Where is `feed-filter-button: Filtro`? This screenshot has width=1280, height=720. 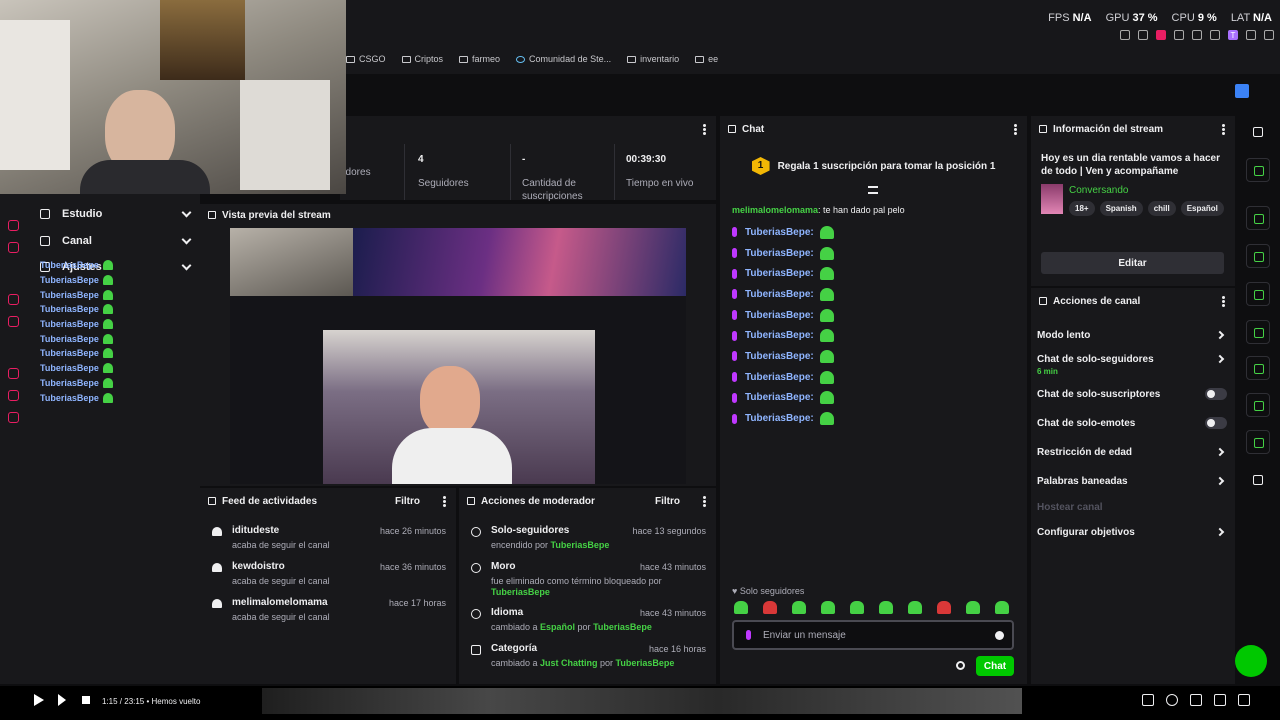
feed-filter-button: Filtro is located at coordinates (407, 501).